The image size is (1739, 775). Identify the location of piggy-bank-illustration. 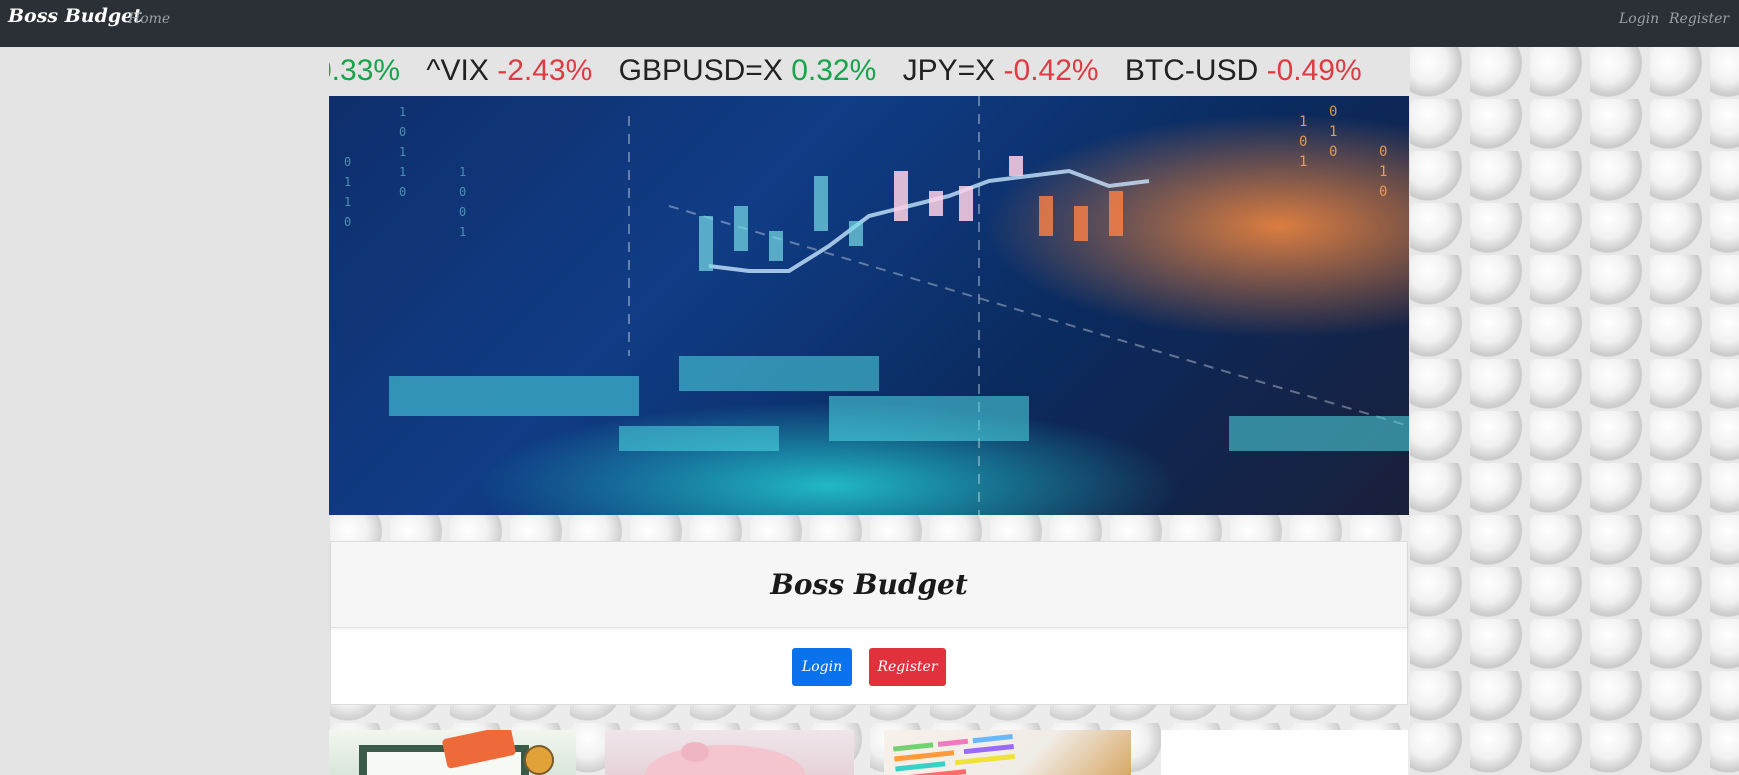
(725, 758).